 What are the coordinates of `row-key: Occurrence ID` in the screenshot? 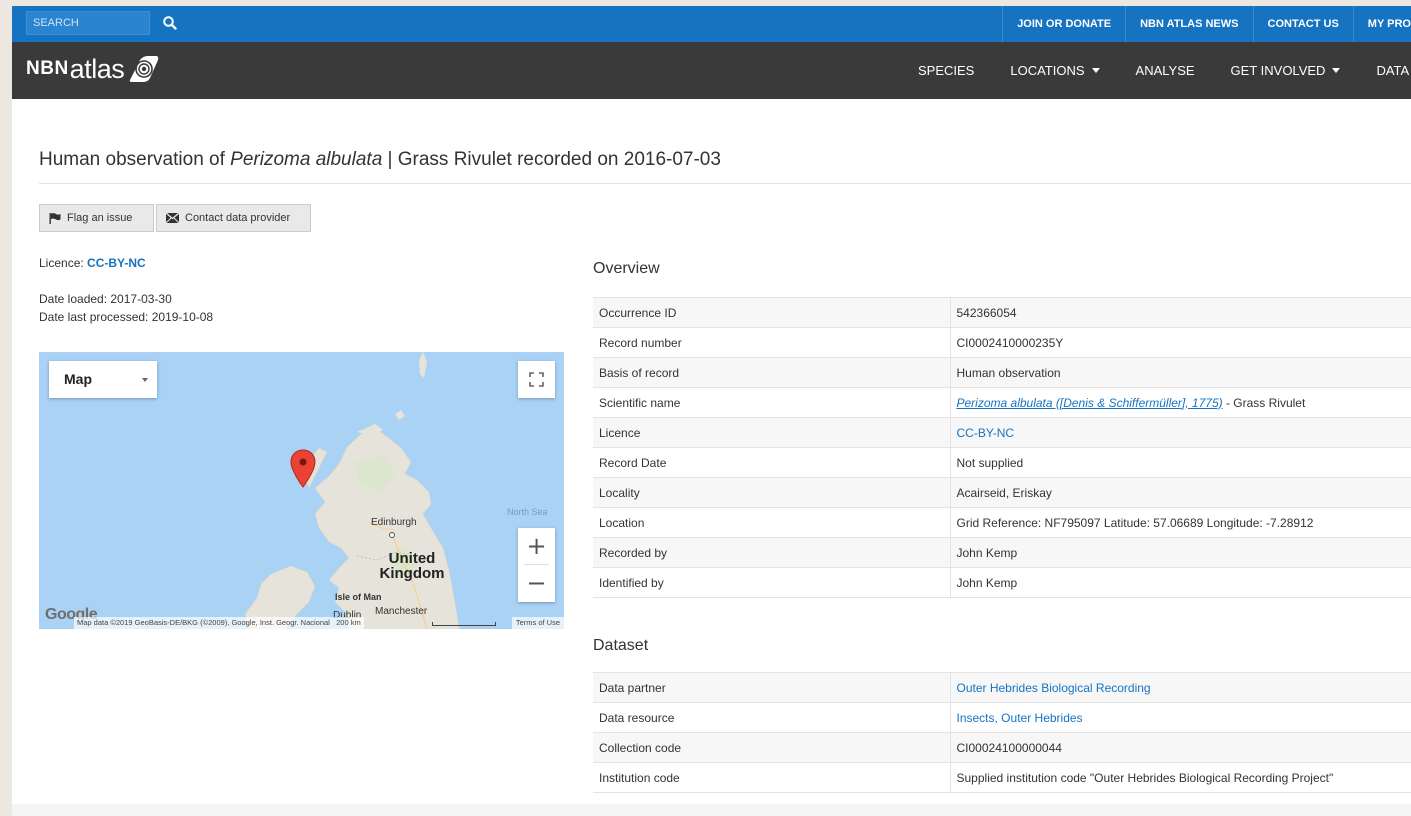 It's located at (772, 312).